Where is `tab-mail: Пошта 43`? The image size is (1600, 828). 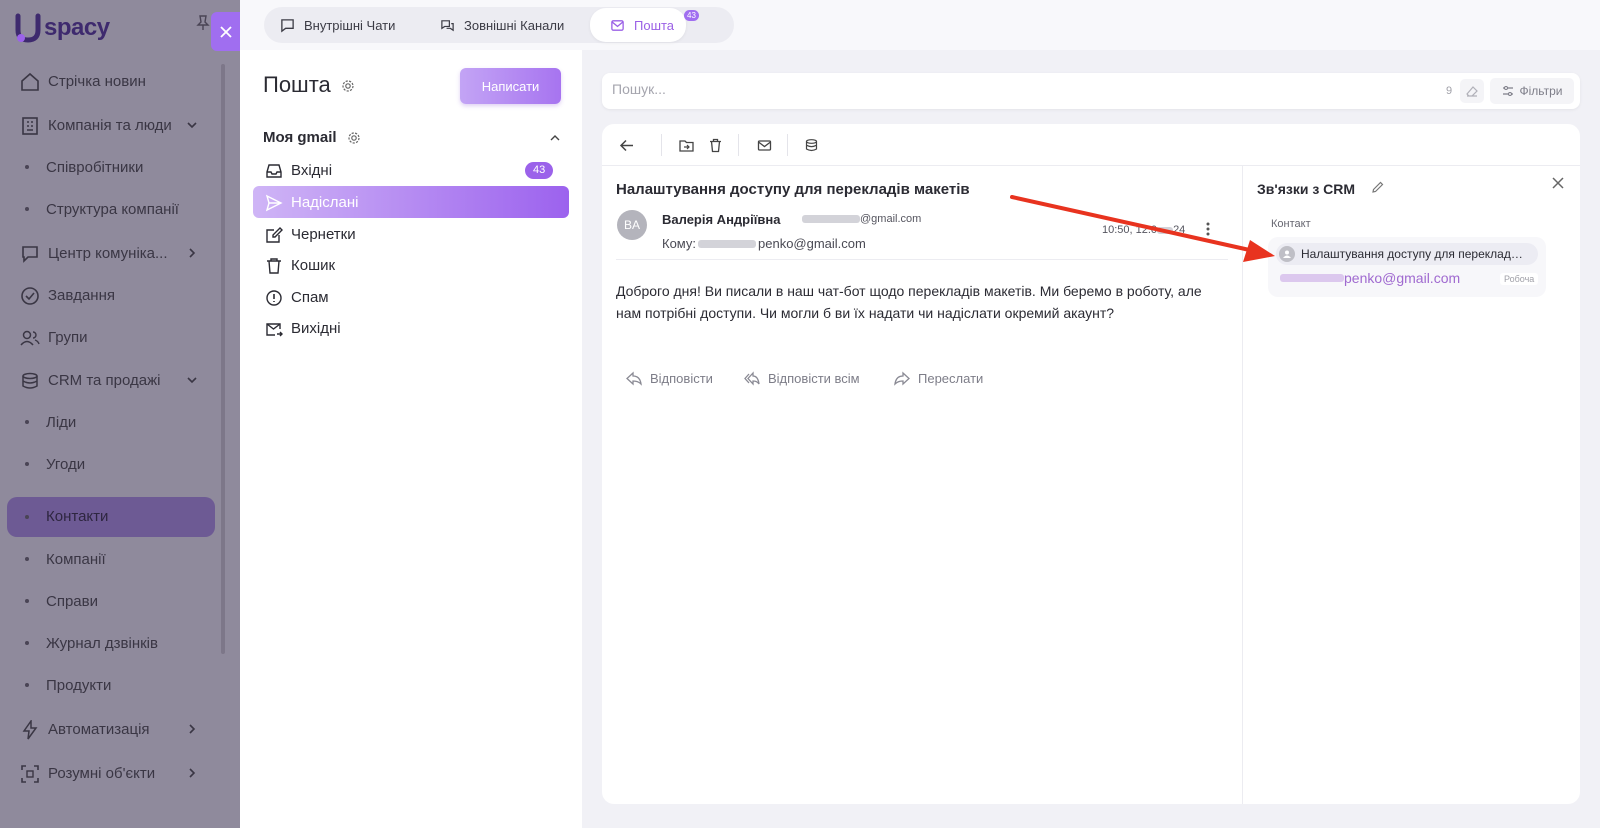
tab-mail: Пошта 43 is located at coordinates (644, 25).